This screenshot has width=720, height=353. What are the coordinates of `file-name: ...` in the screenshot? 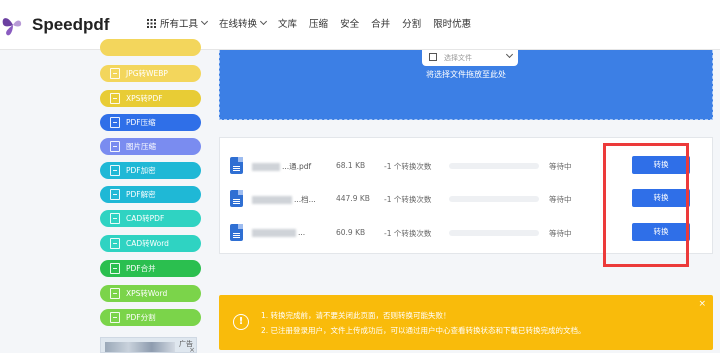 It's located at (278, 232).